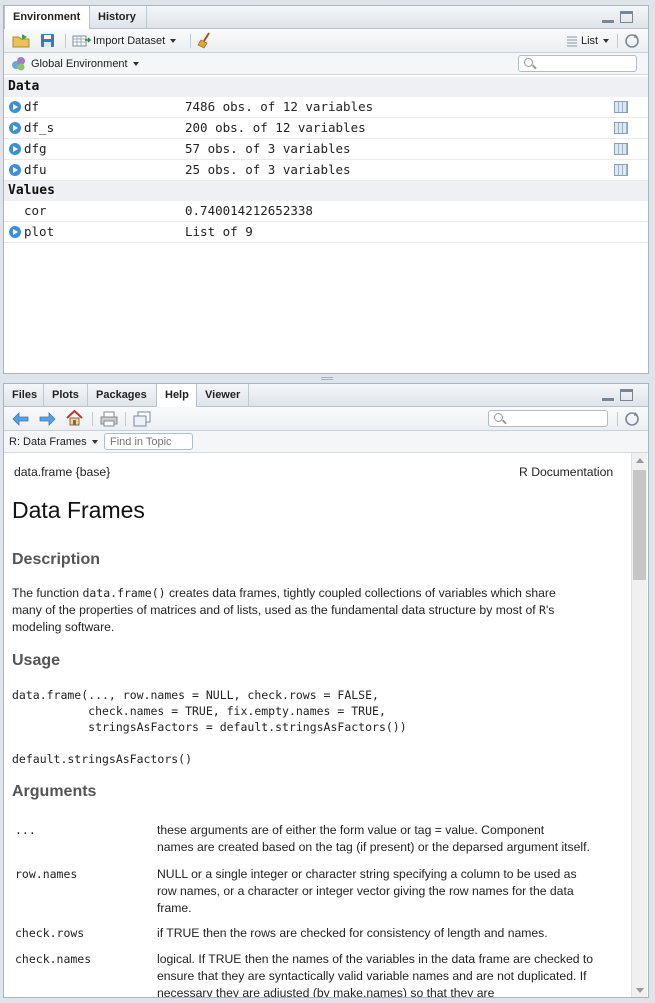  I want to click on import-dataset-icon, so click(82, 41).